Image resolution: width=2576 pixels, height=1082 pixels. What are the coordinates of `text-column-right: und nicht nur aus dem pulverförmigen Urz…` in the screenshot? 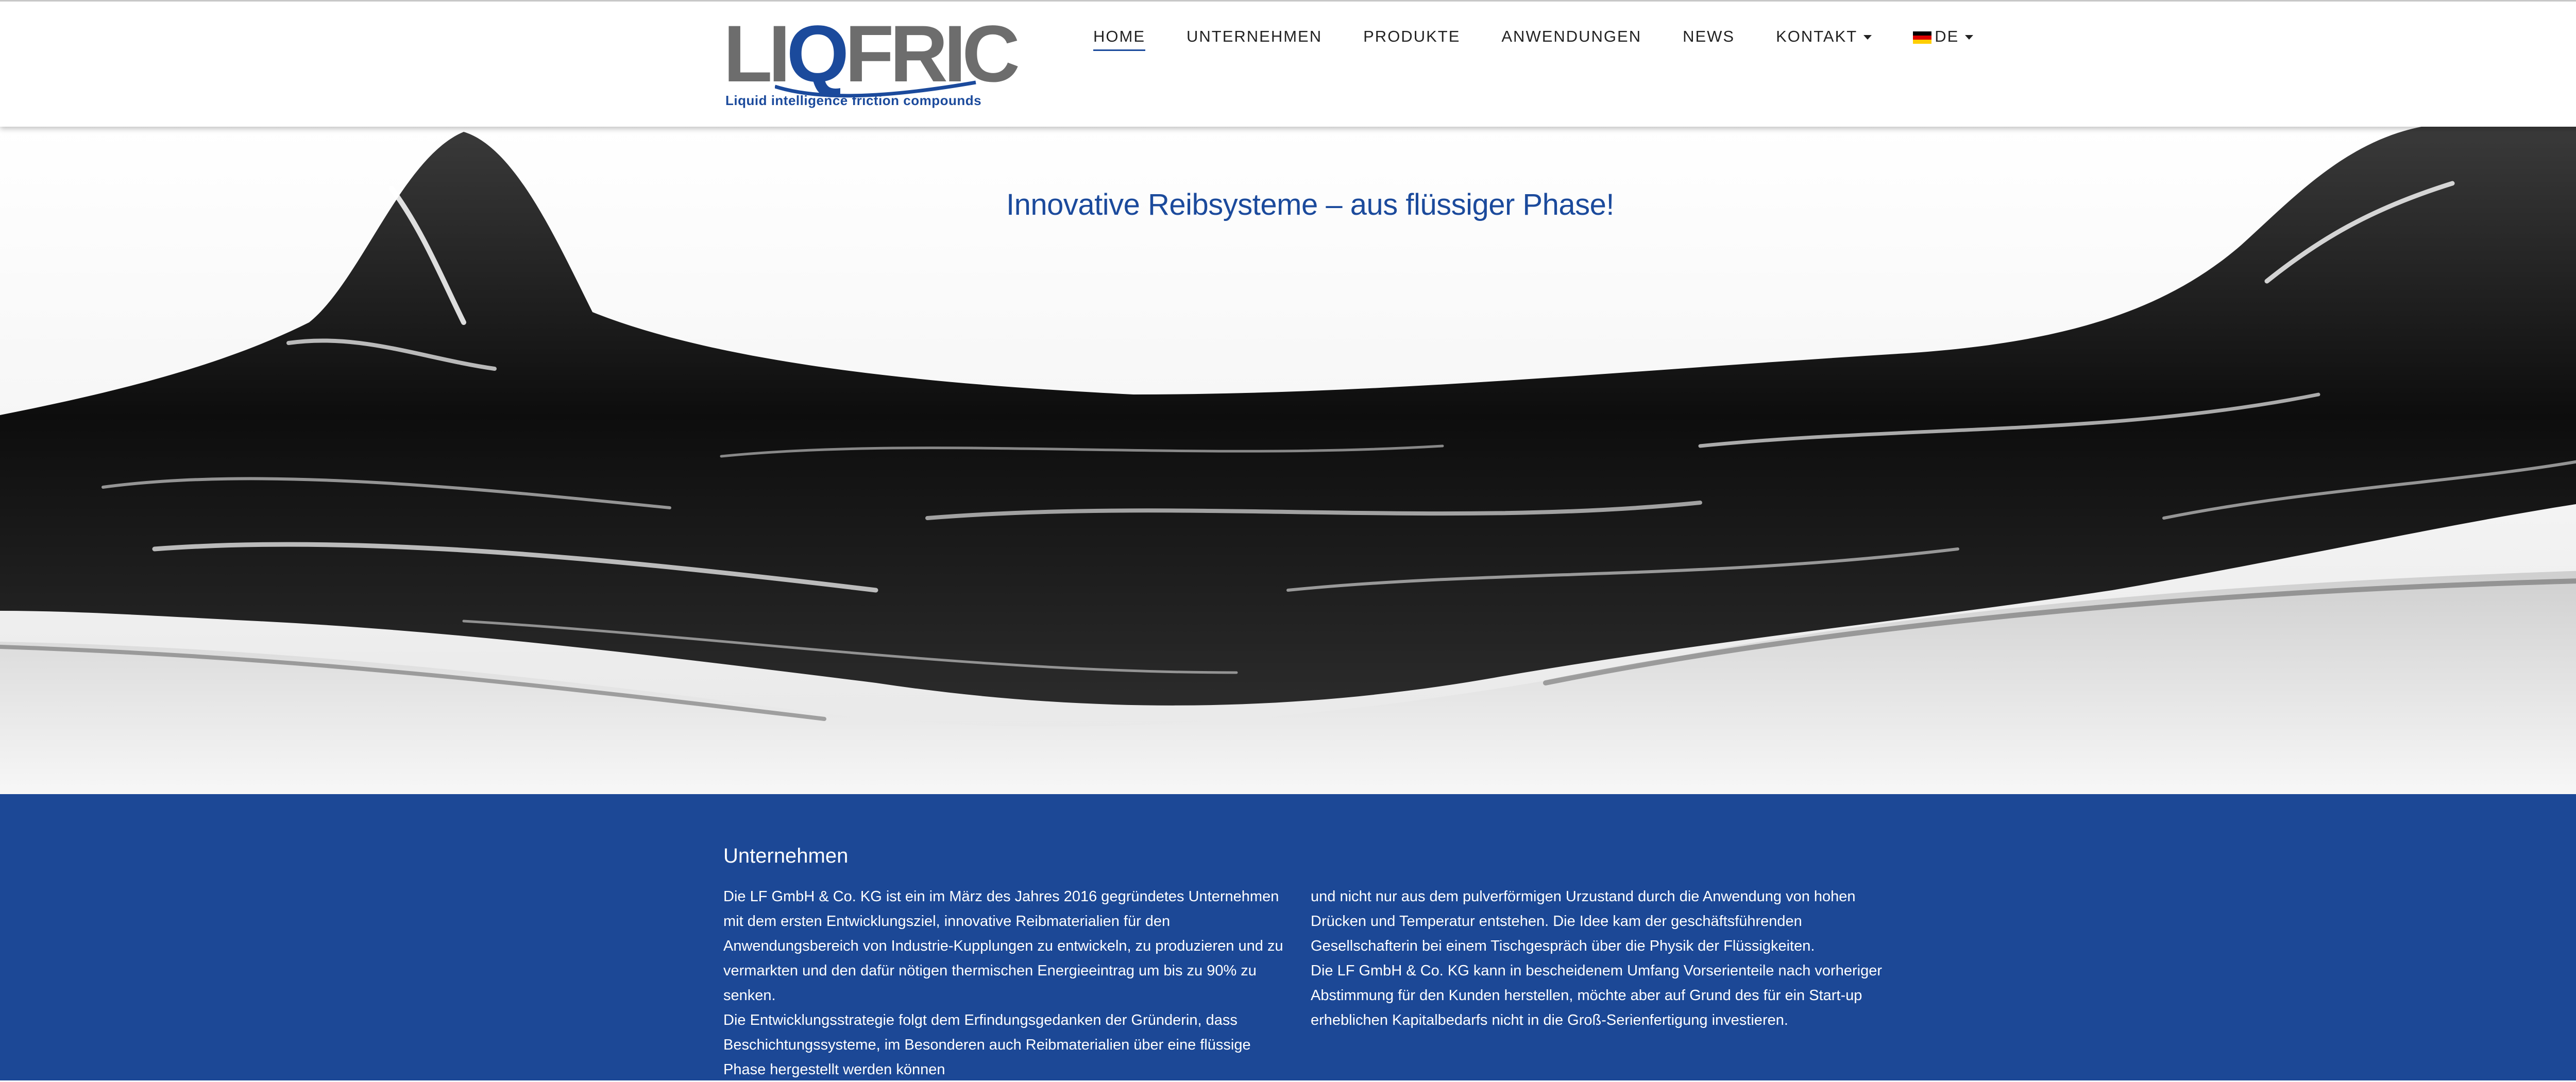 It's located at (1597, 958).